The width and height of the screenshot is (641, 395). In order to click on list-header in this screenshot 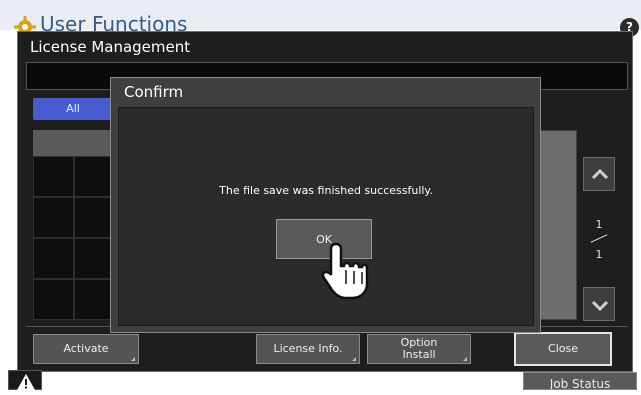, I will do `click(74, 143)`.